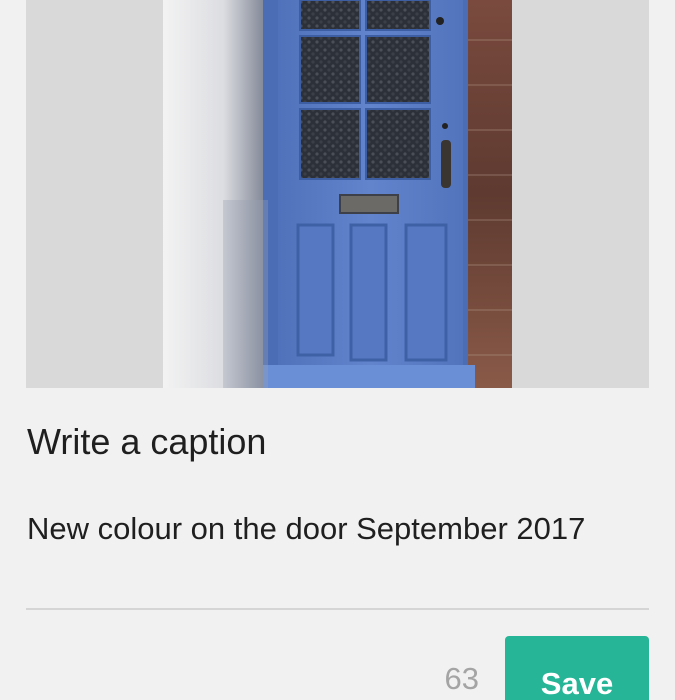  What do you see at coordinates (369, 376) in the screenshot?
I see `door-step` at bounding box center [369, 376].